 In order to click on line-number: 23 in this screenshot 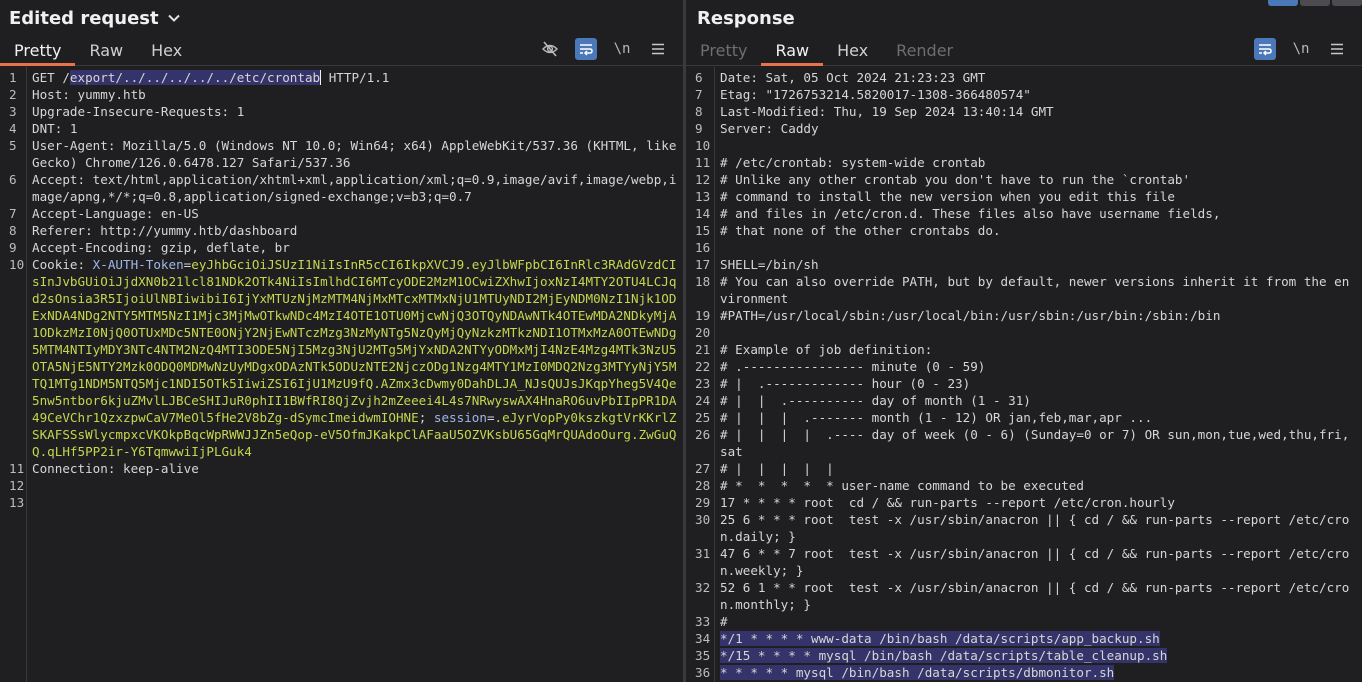, I will do `click(703, 383)`.